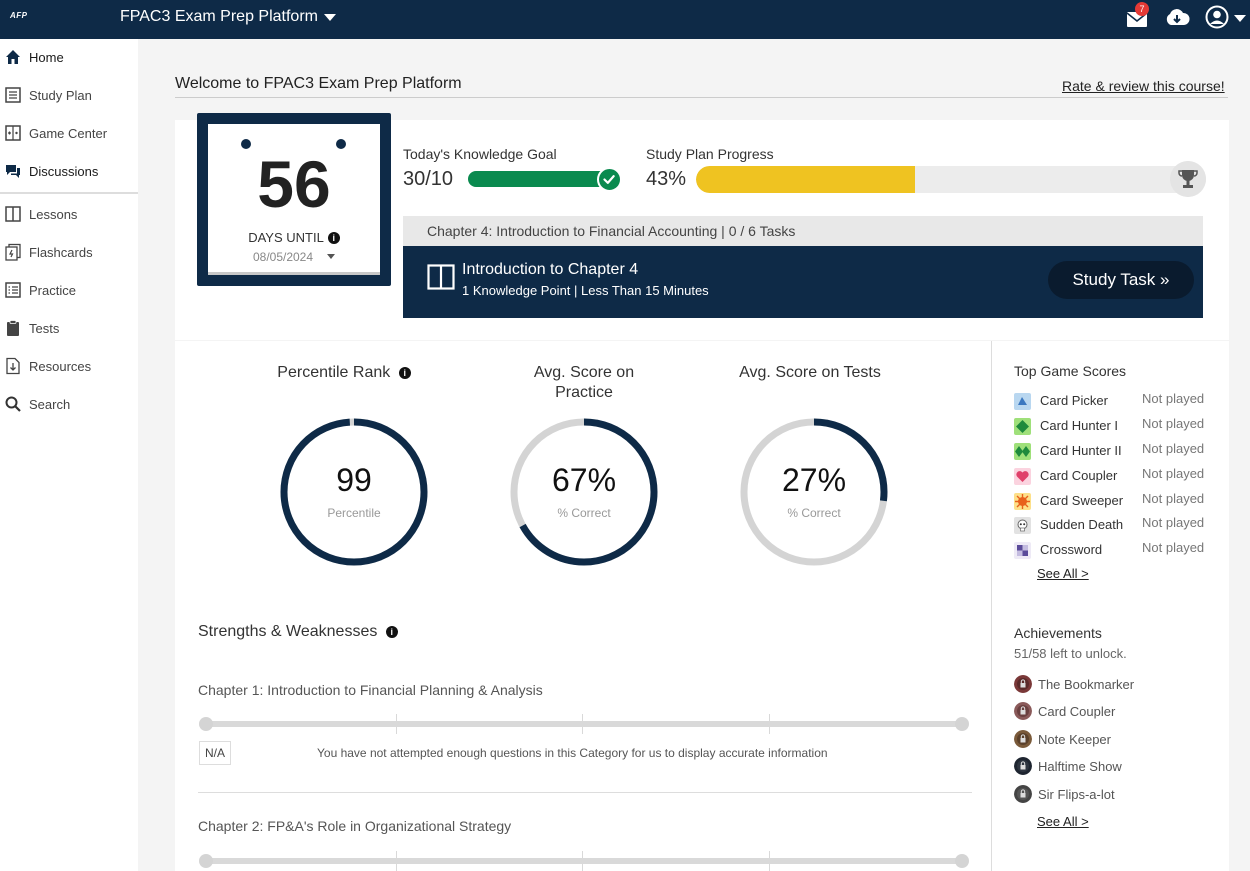  I want to click on user-menu-chevron-icon, so click(1240, 18).